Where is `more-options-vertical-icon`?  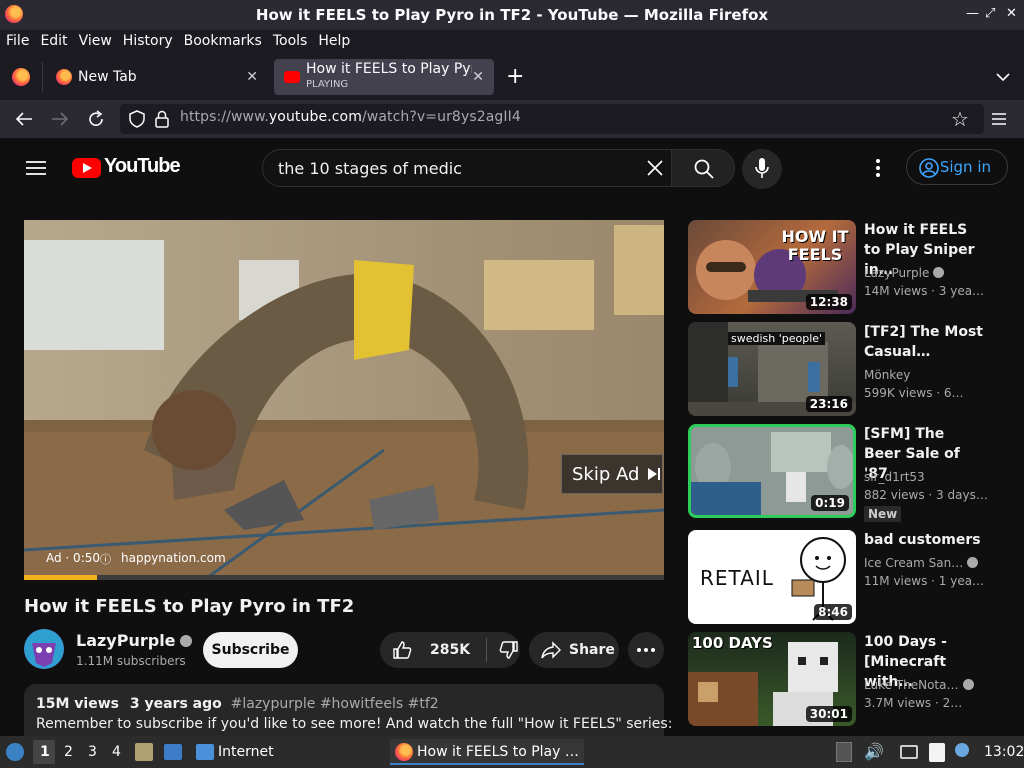
more-options-vertical-icon is located at coordinates (878, 168).